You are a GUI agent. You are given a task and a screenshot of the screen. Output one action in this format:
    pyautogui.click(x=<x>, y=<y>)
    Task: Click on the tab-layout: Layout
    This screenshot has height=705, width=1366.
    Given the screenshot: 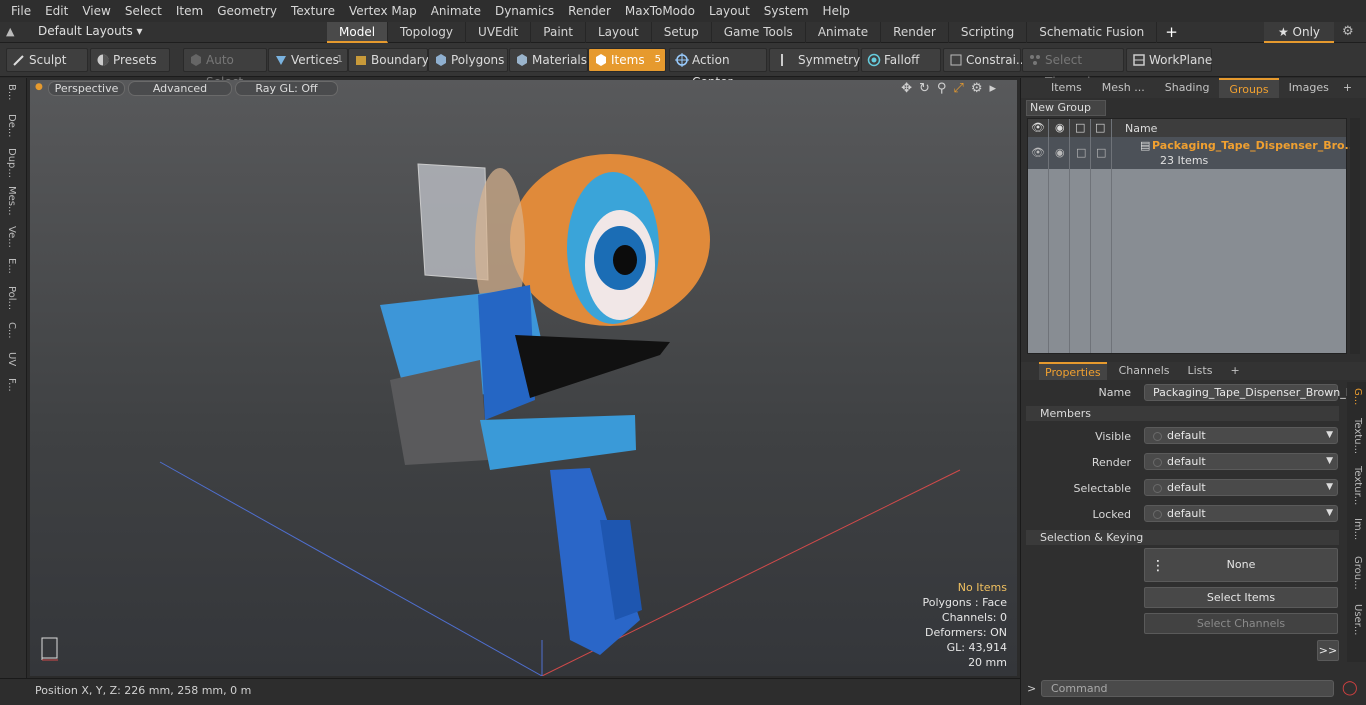 What is the action you would take?
    pyautogui.click(x=619, y=32)
    